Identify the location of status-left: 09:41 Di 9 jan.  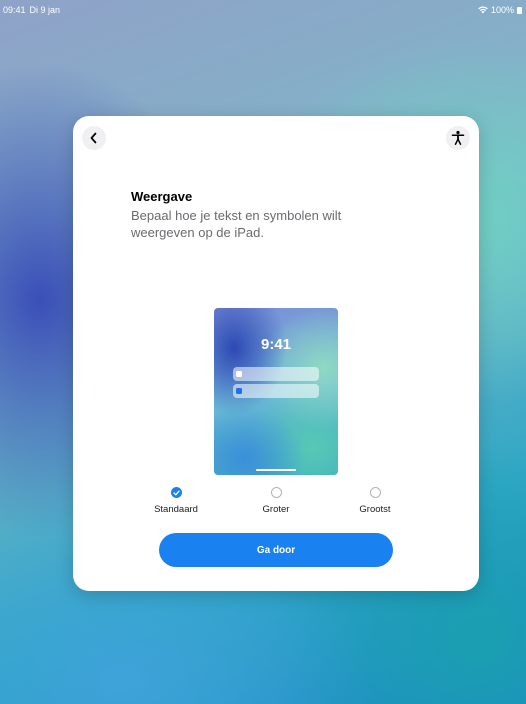
(33, 10).